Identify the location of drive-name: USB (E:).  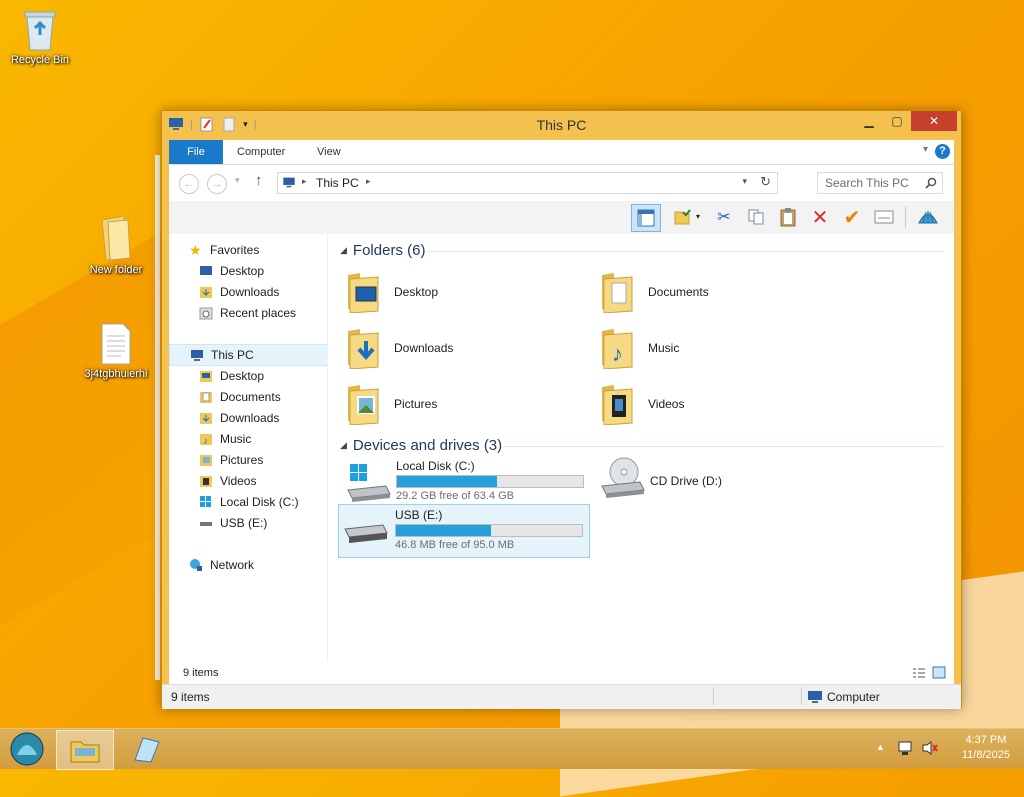
(419, 515).